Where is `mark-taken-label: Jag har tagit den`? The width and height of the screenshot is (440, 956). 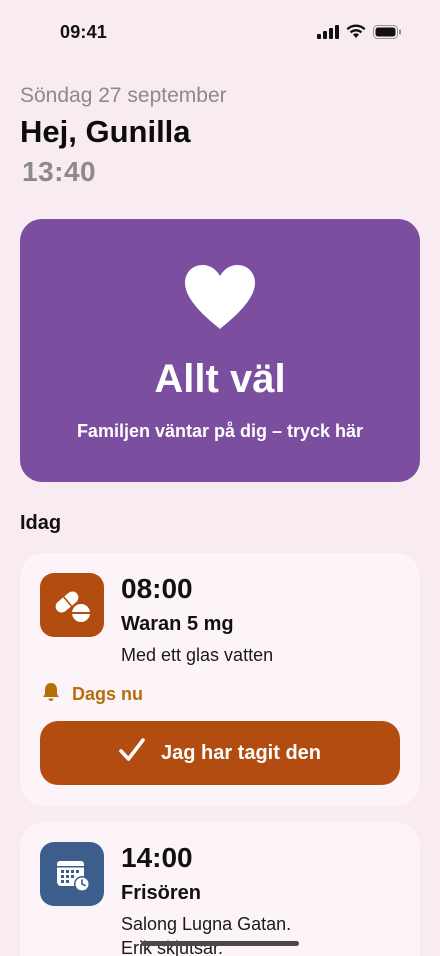 mark-taken-label: Jag har tagit den is located at coordinates (241, 752).